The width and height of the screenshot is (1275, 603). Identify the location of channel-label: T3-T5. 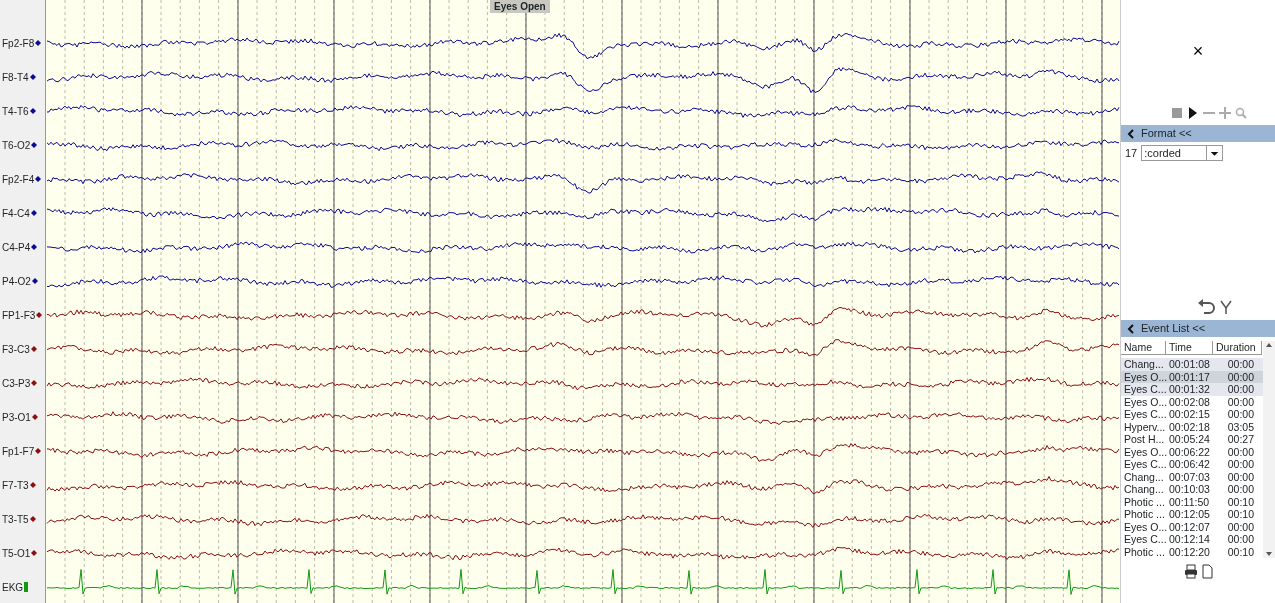
(15, 519).